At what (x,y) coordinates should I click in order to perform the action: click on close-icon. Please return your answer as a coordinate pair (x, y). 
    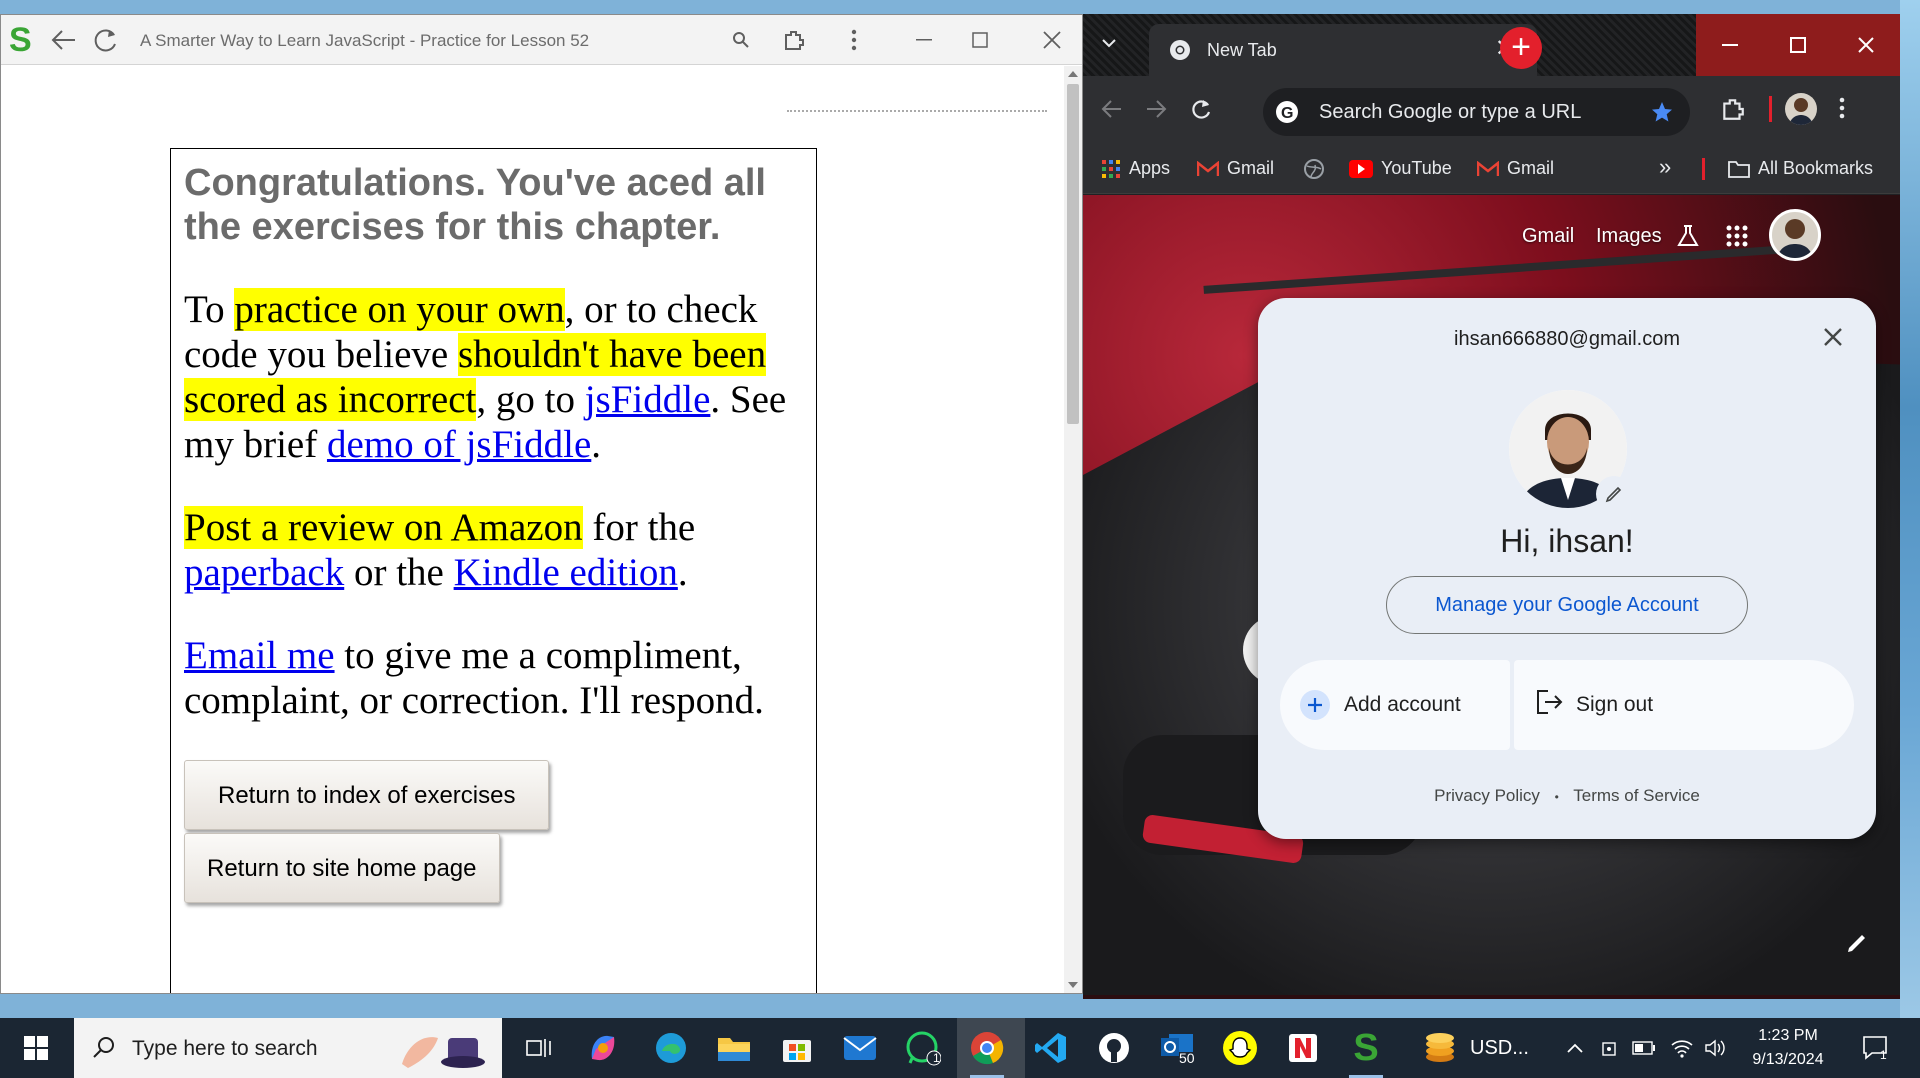
    Looking at the image, I should click on (1833, 337).